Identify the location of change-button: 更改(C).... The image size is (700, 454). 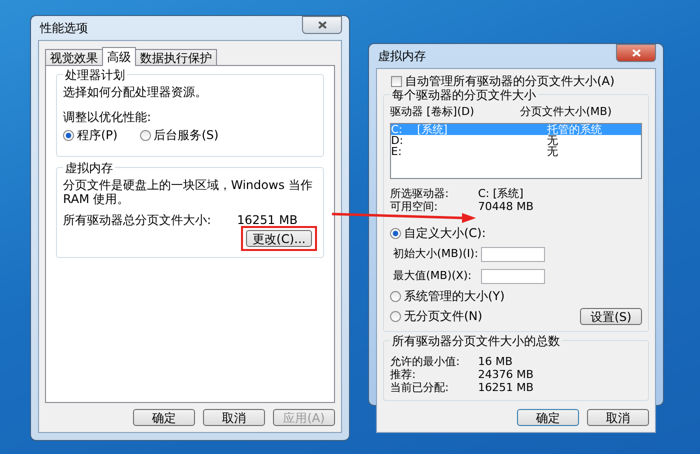
(279, 238).